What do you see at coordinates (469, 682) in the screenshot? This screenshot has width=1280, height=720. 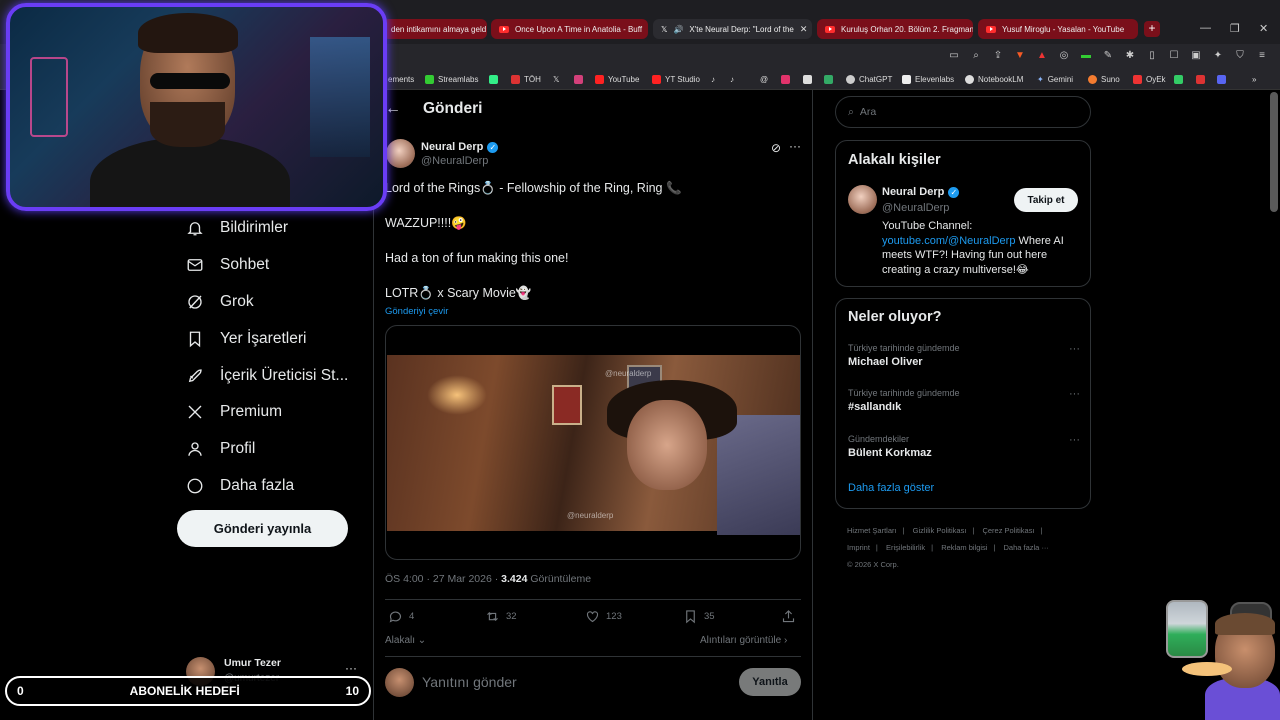 I see `reply-input: Yanıtını gönder` at bounding box center [469, 682].